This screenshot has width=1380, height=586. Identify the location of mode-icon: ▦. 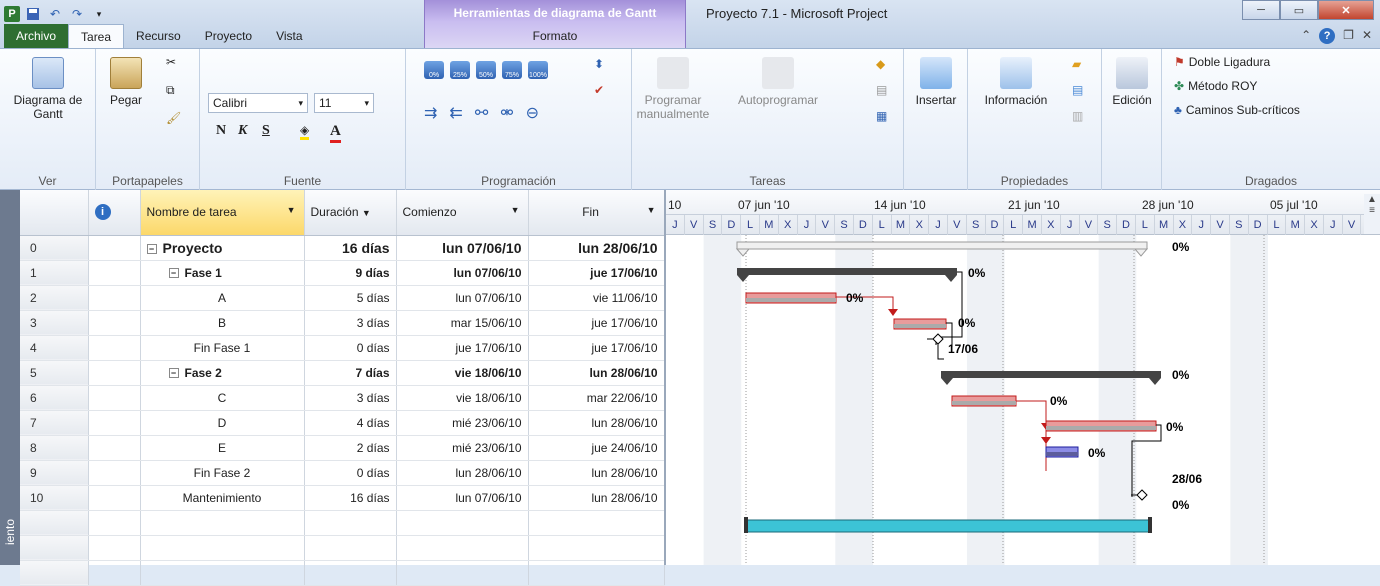
(881, 116).